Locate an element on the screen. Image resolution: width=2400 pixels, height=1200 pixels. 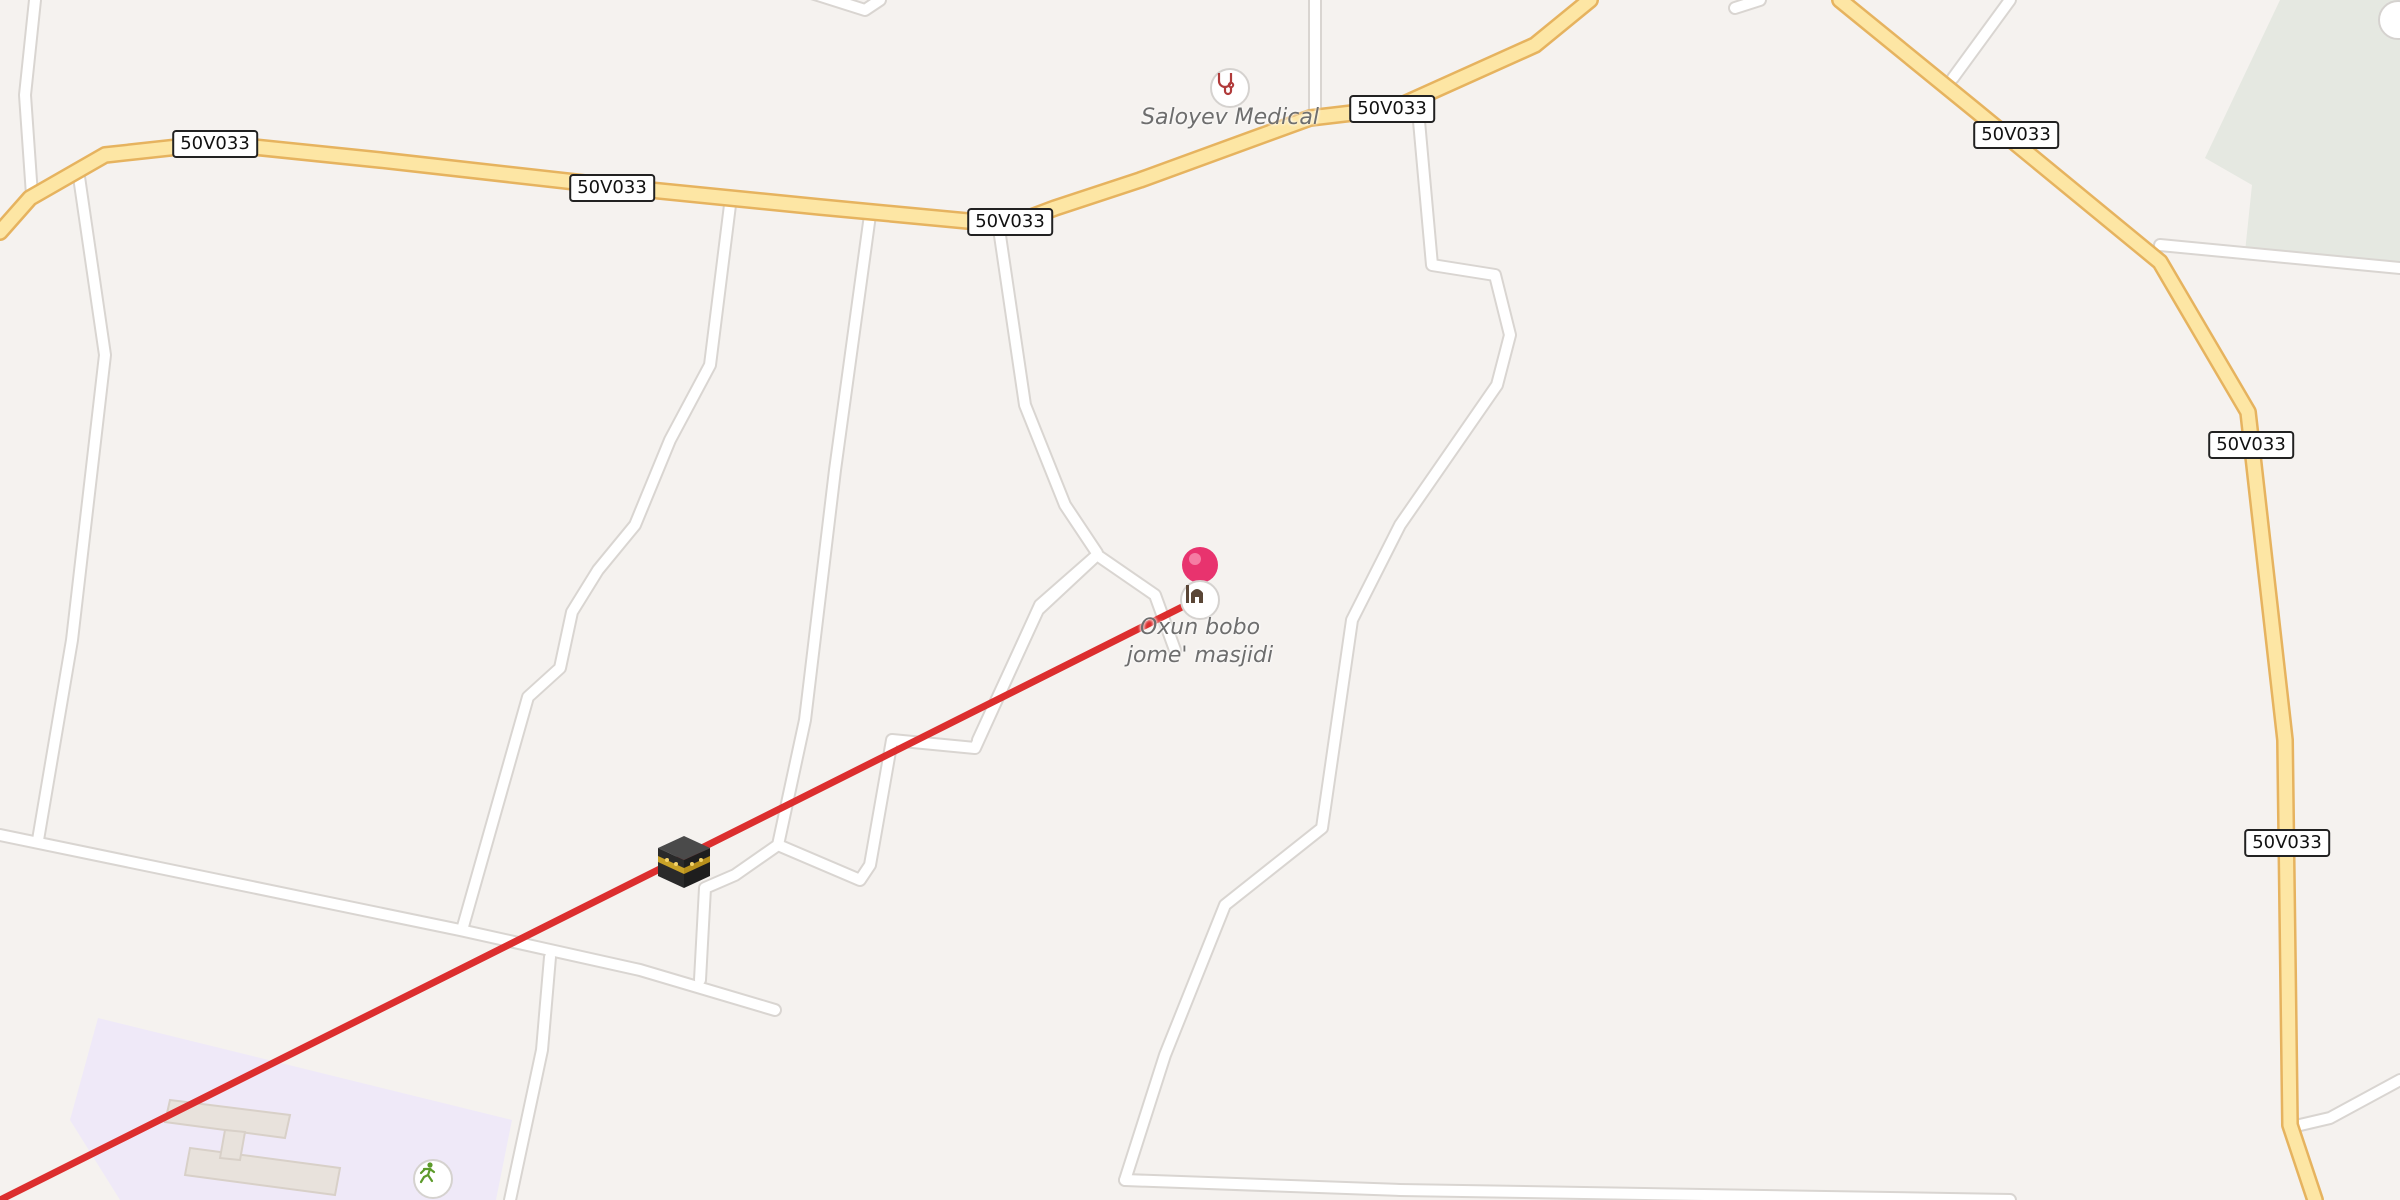
park-area is located at coordinates (2302, 135).